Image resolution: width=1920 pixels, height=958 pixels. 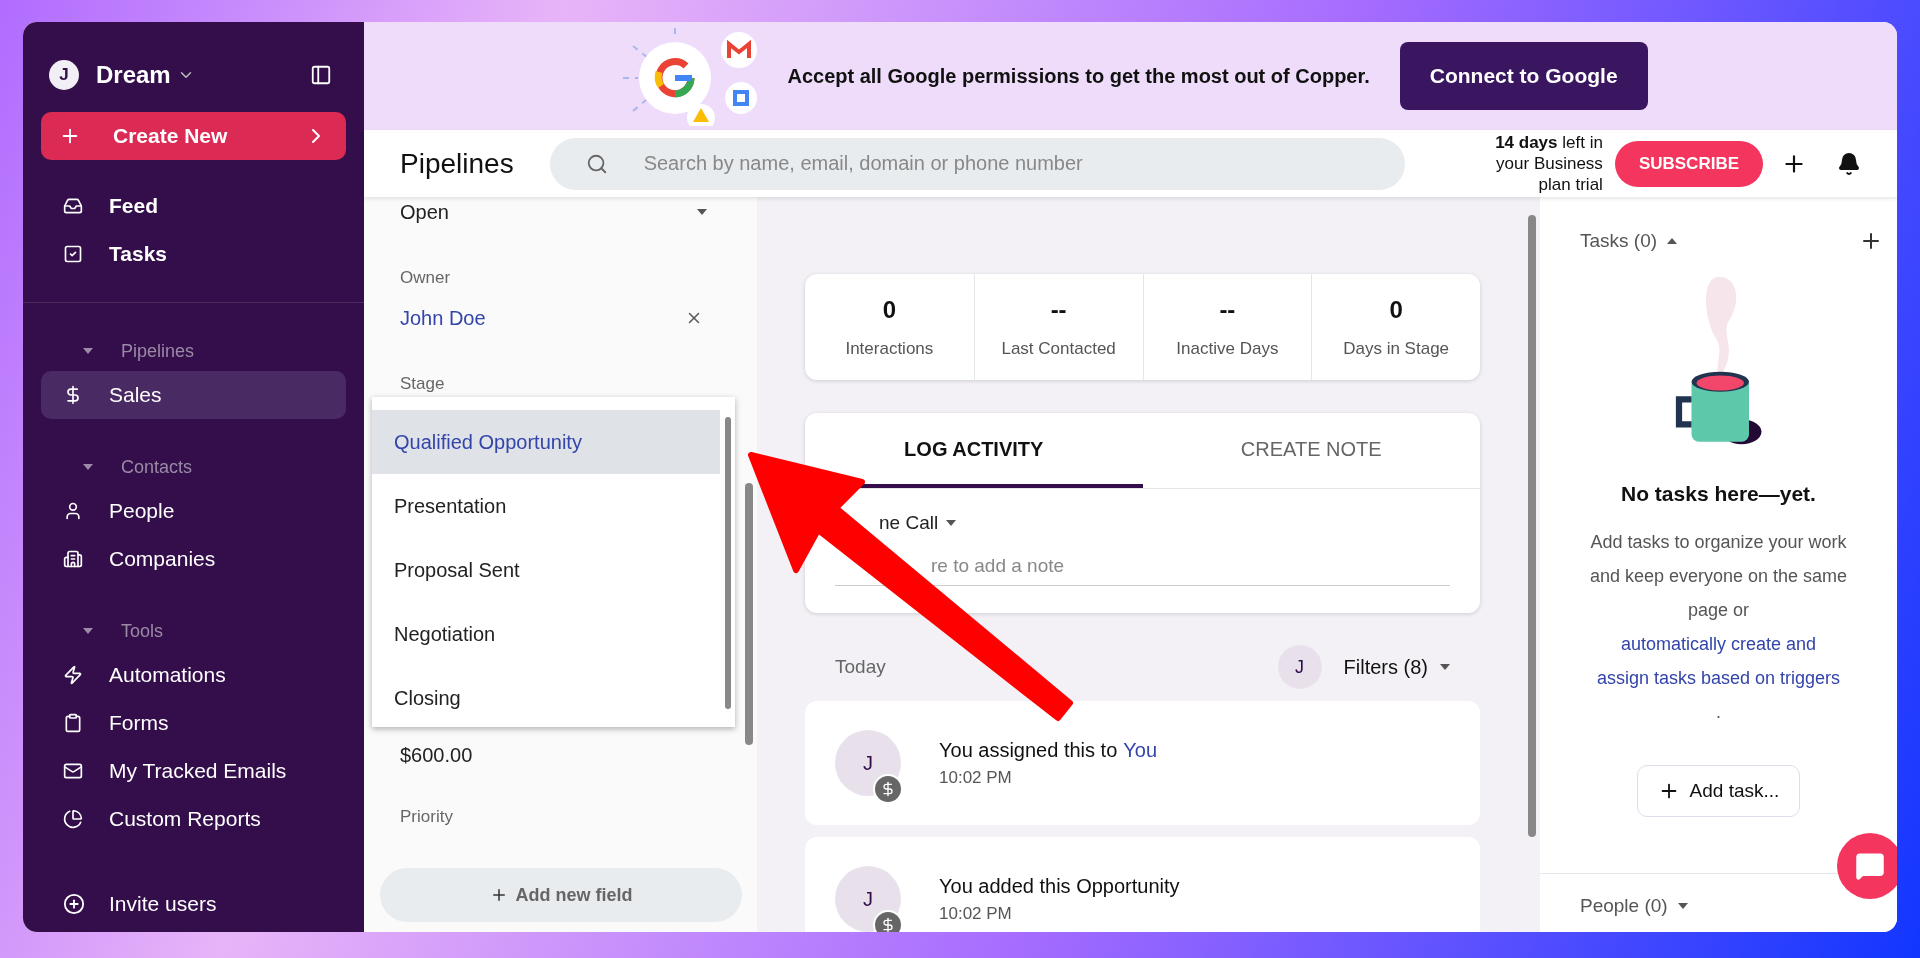 I want to click on sidebar-item: Sales, so click(x=193, y=395).